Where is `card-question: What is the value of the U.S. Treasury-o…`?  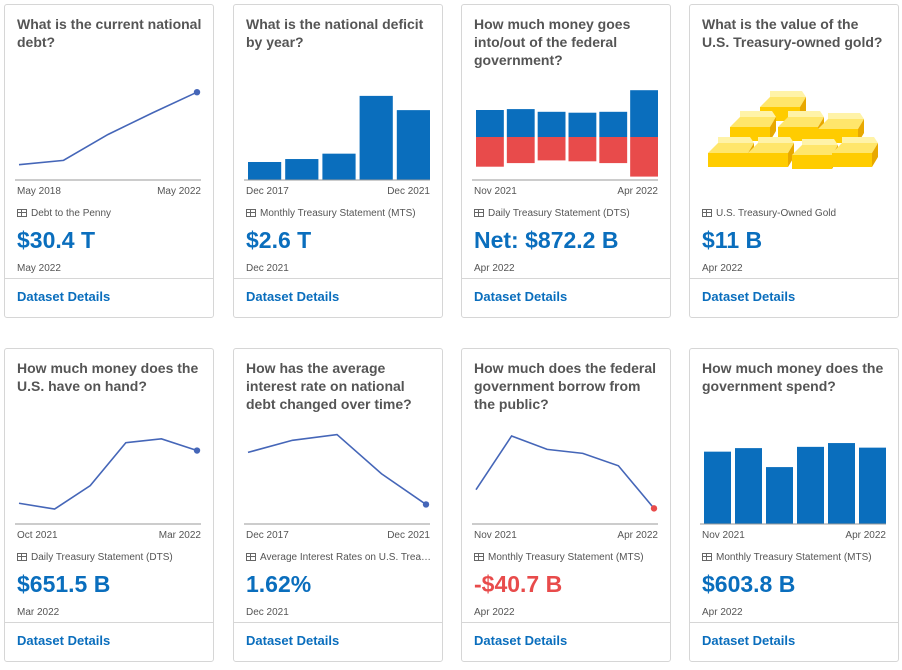 card-question: What is the value of the U.S. Treasury-o… is located at coordinates (792, 33).